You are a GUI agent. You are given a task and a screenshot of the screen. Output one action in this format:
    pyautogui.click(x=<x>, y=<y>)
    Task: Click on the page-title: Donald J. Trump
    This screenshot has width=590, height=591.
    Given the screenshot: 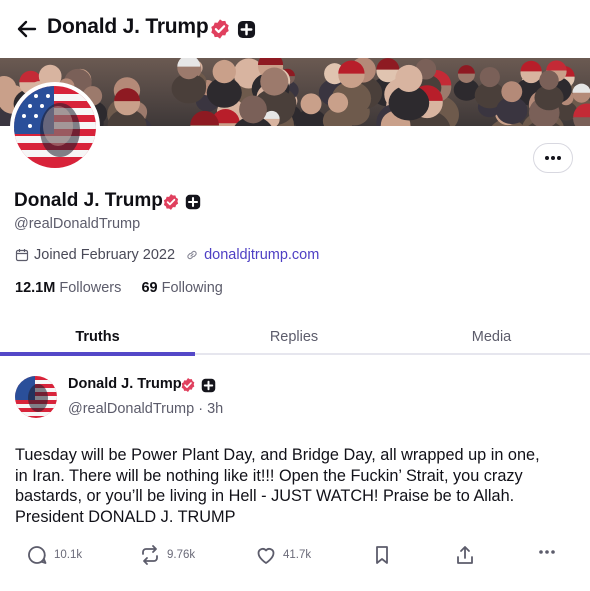 What is the action you would take?
    pyautogui.click(x=128, y=26)
    